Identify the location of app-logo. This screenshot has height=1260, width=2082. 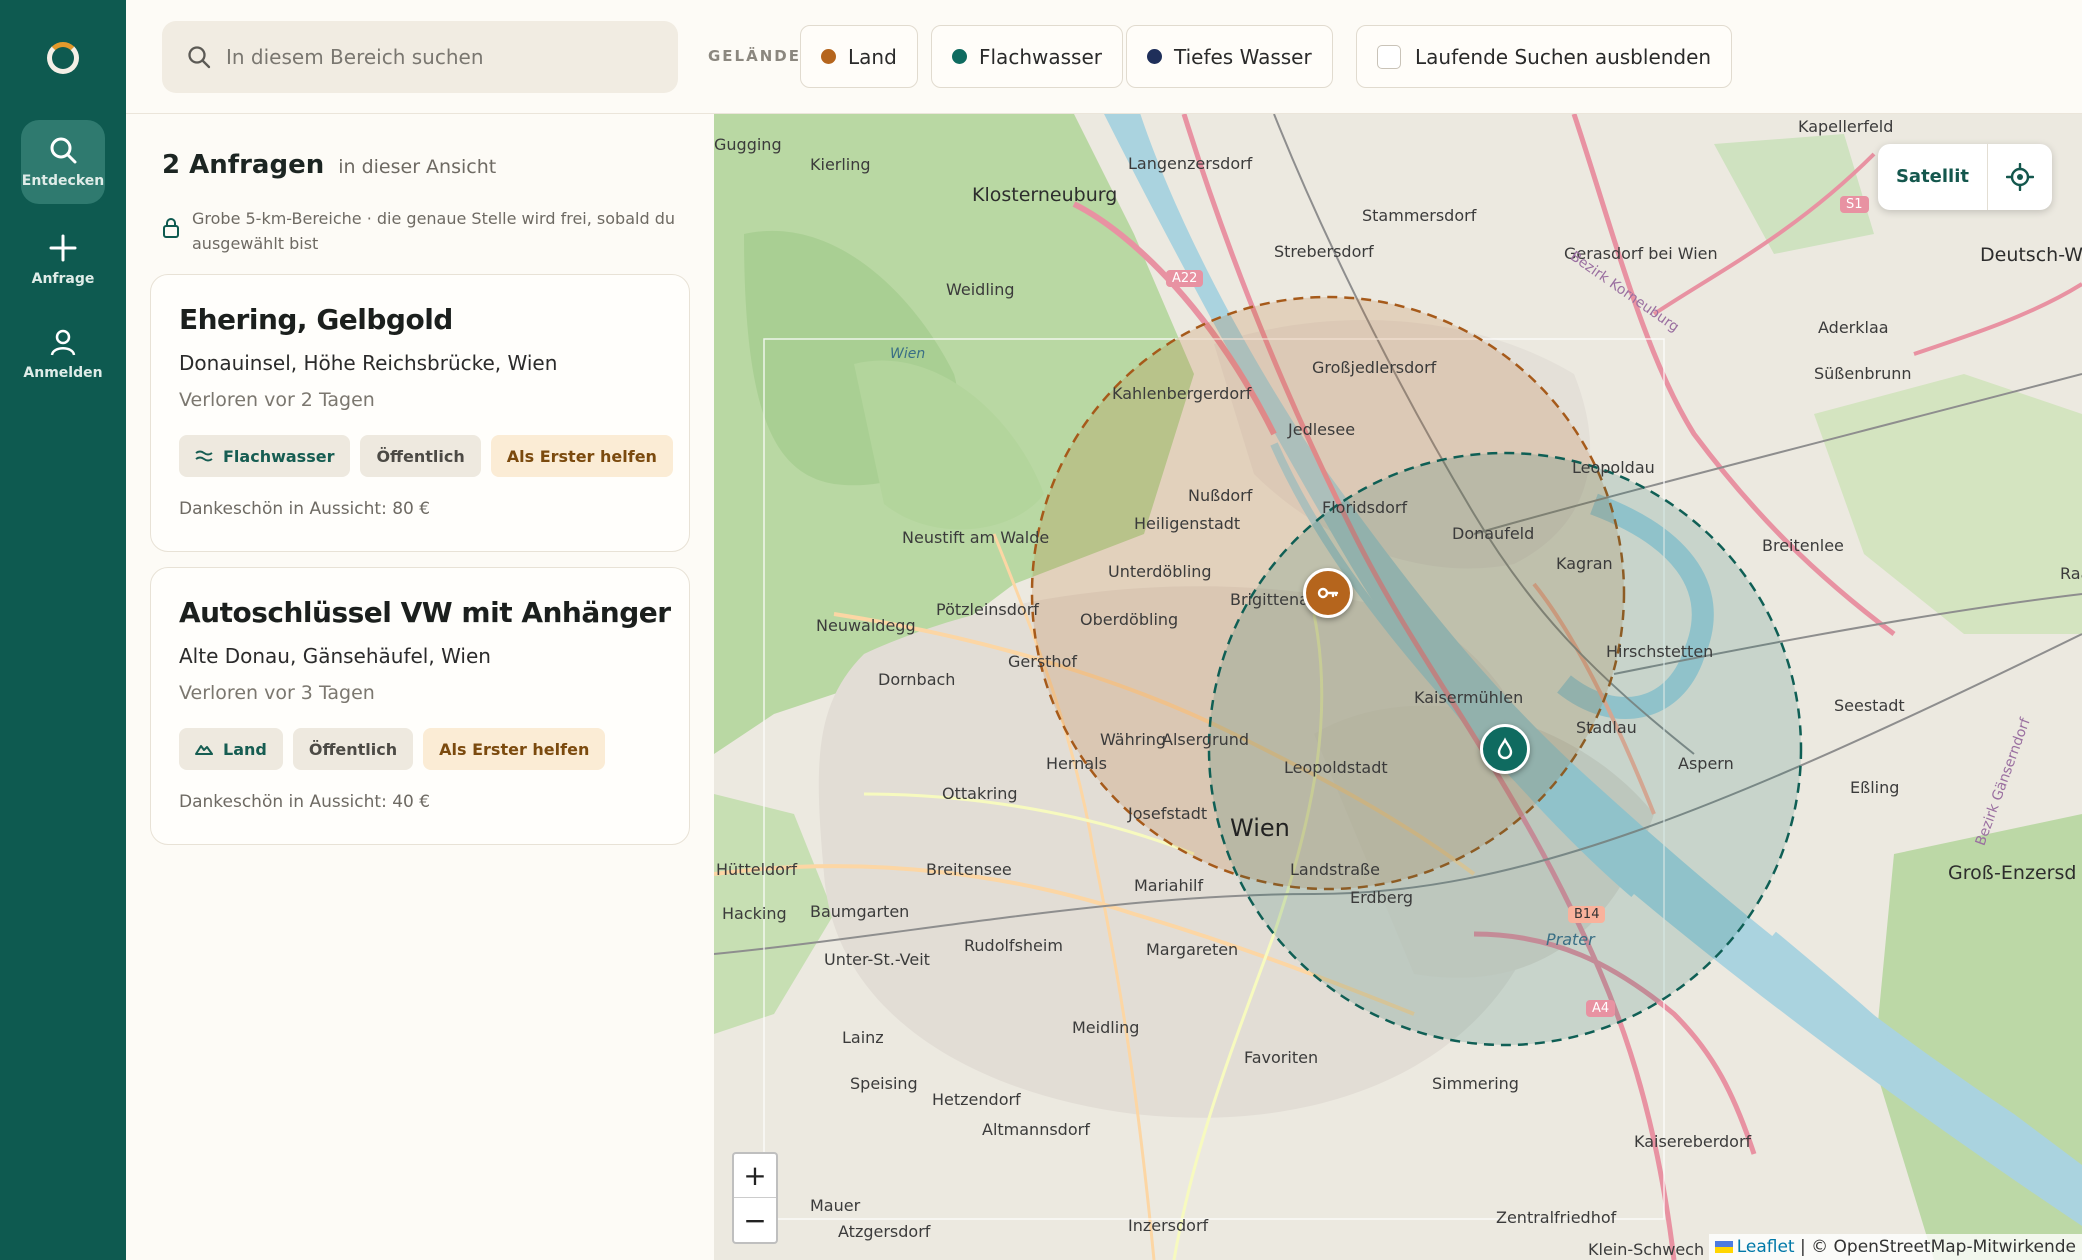
(63, 58).